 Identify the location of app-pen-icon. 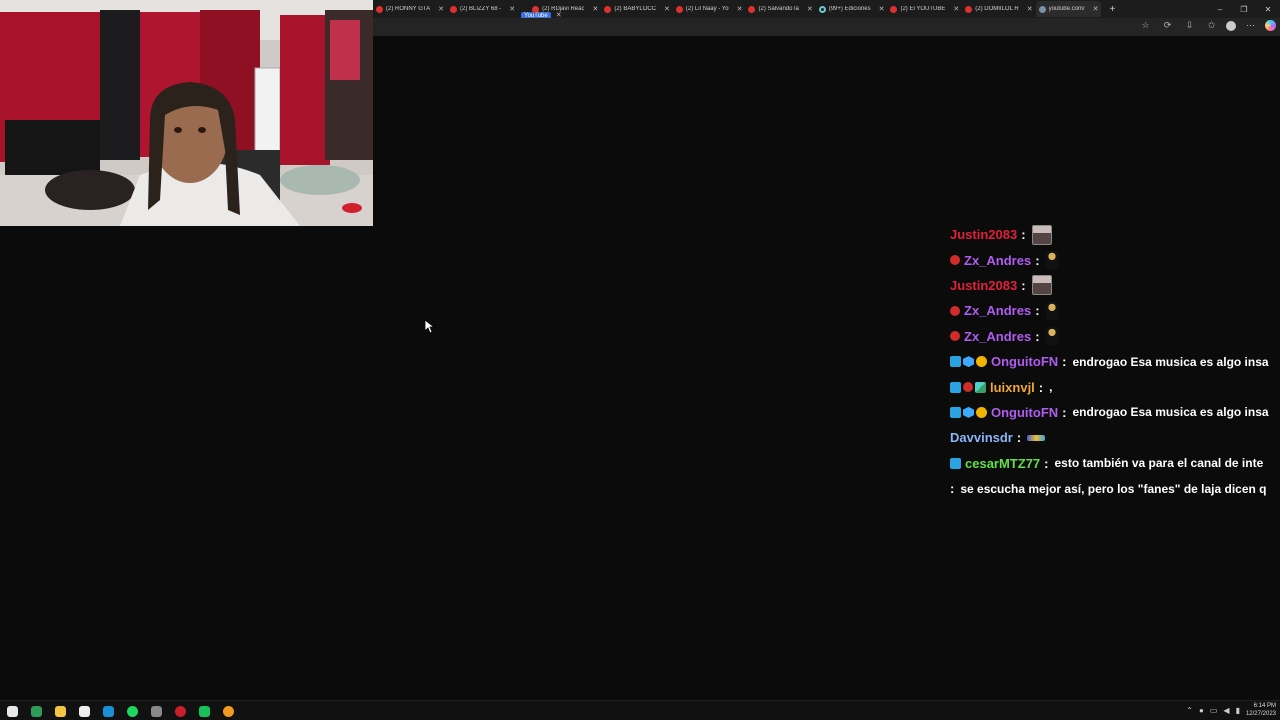
(156, 711).